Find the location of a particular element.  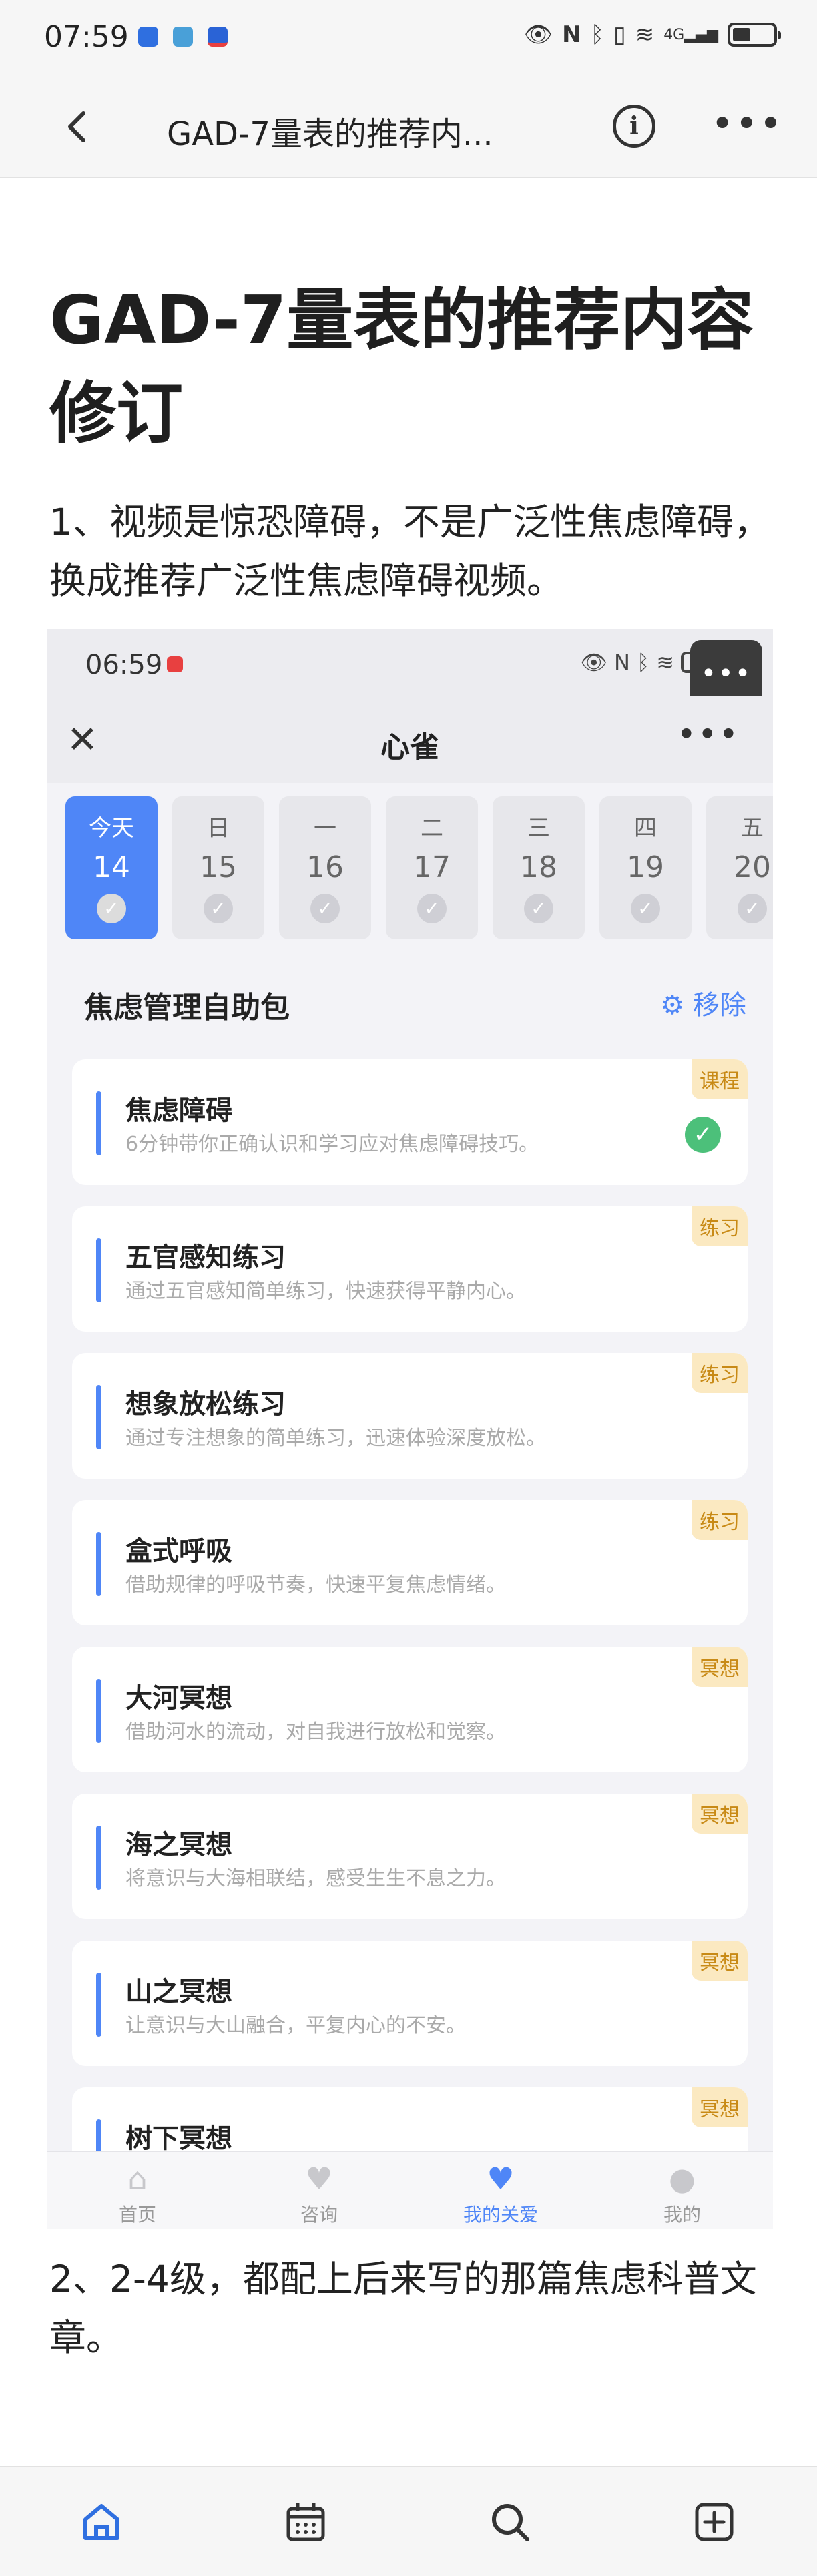

info-icon: i is located at coordinates (634, 126).